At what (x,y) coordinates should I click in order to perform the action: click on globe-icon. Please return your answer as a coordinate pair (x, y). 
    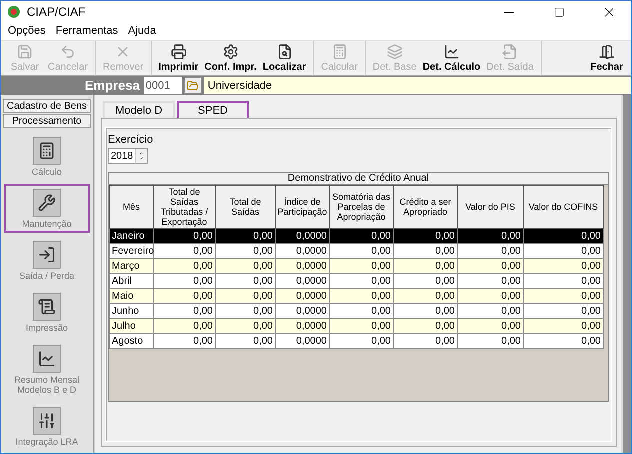
    Looking at the image, I should click on (14, 12).